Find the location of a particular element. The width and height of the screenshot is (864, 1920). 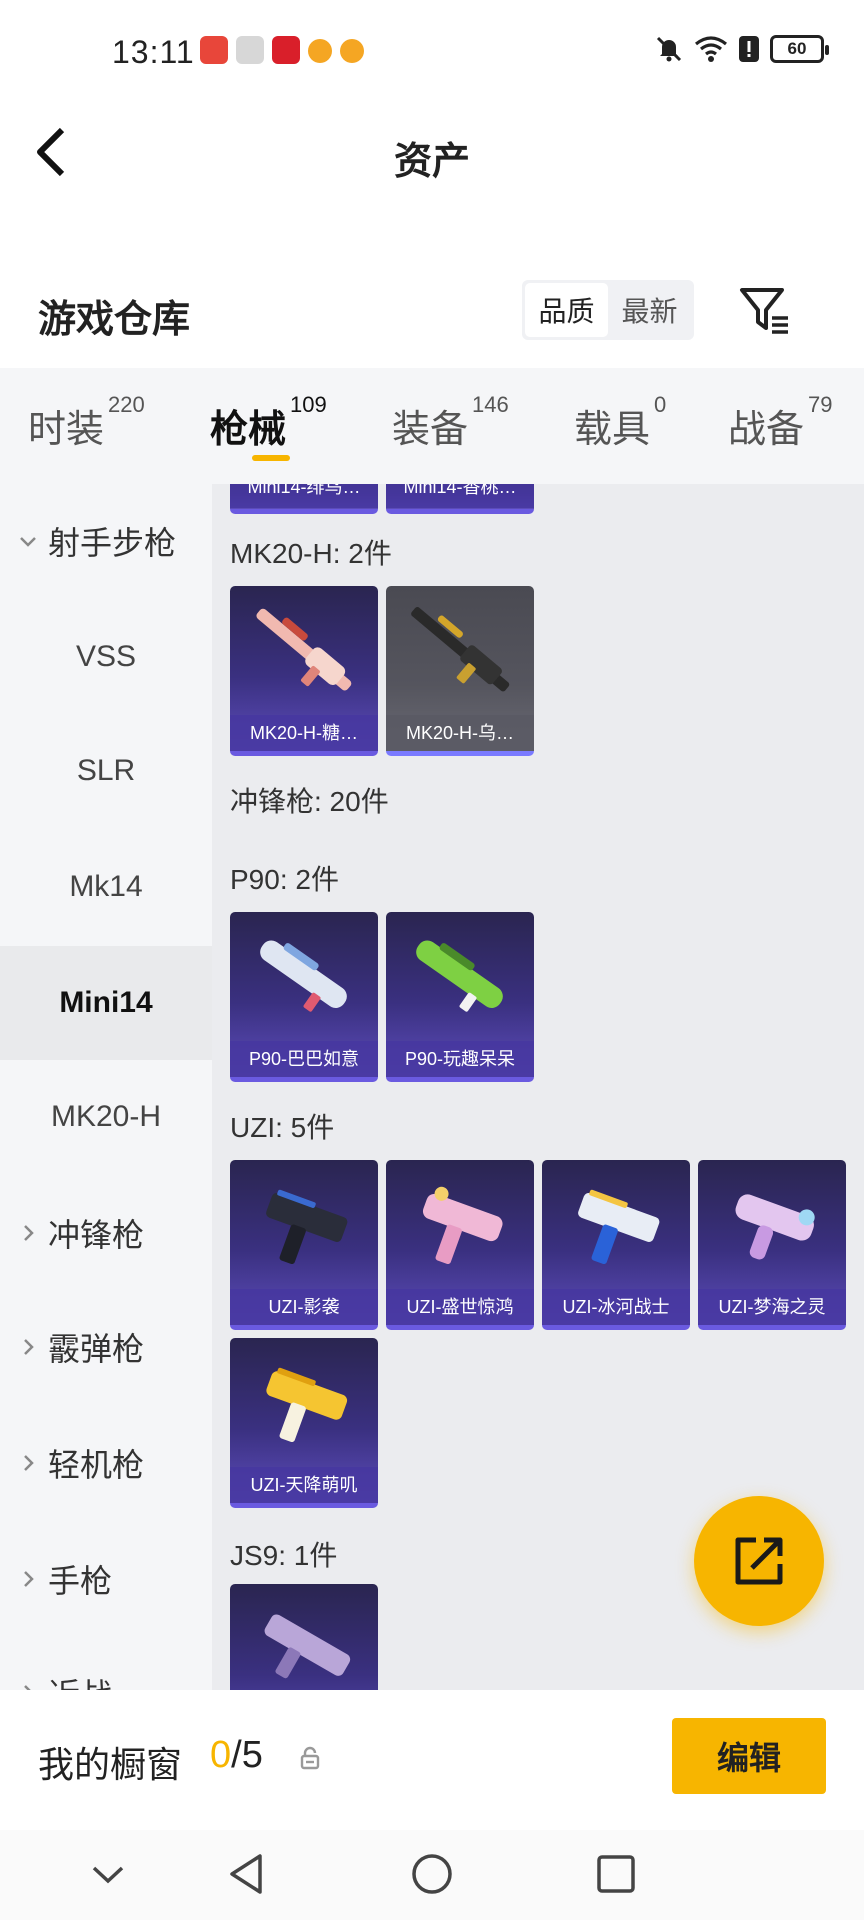

sidebar-group-label: 近战 is located at coordinates (80, 1680).